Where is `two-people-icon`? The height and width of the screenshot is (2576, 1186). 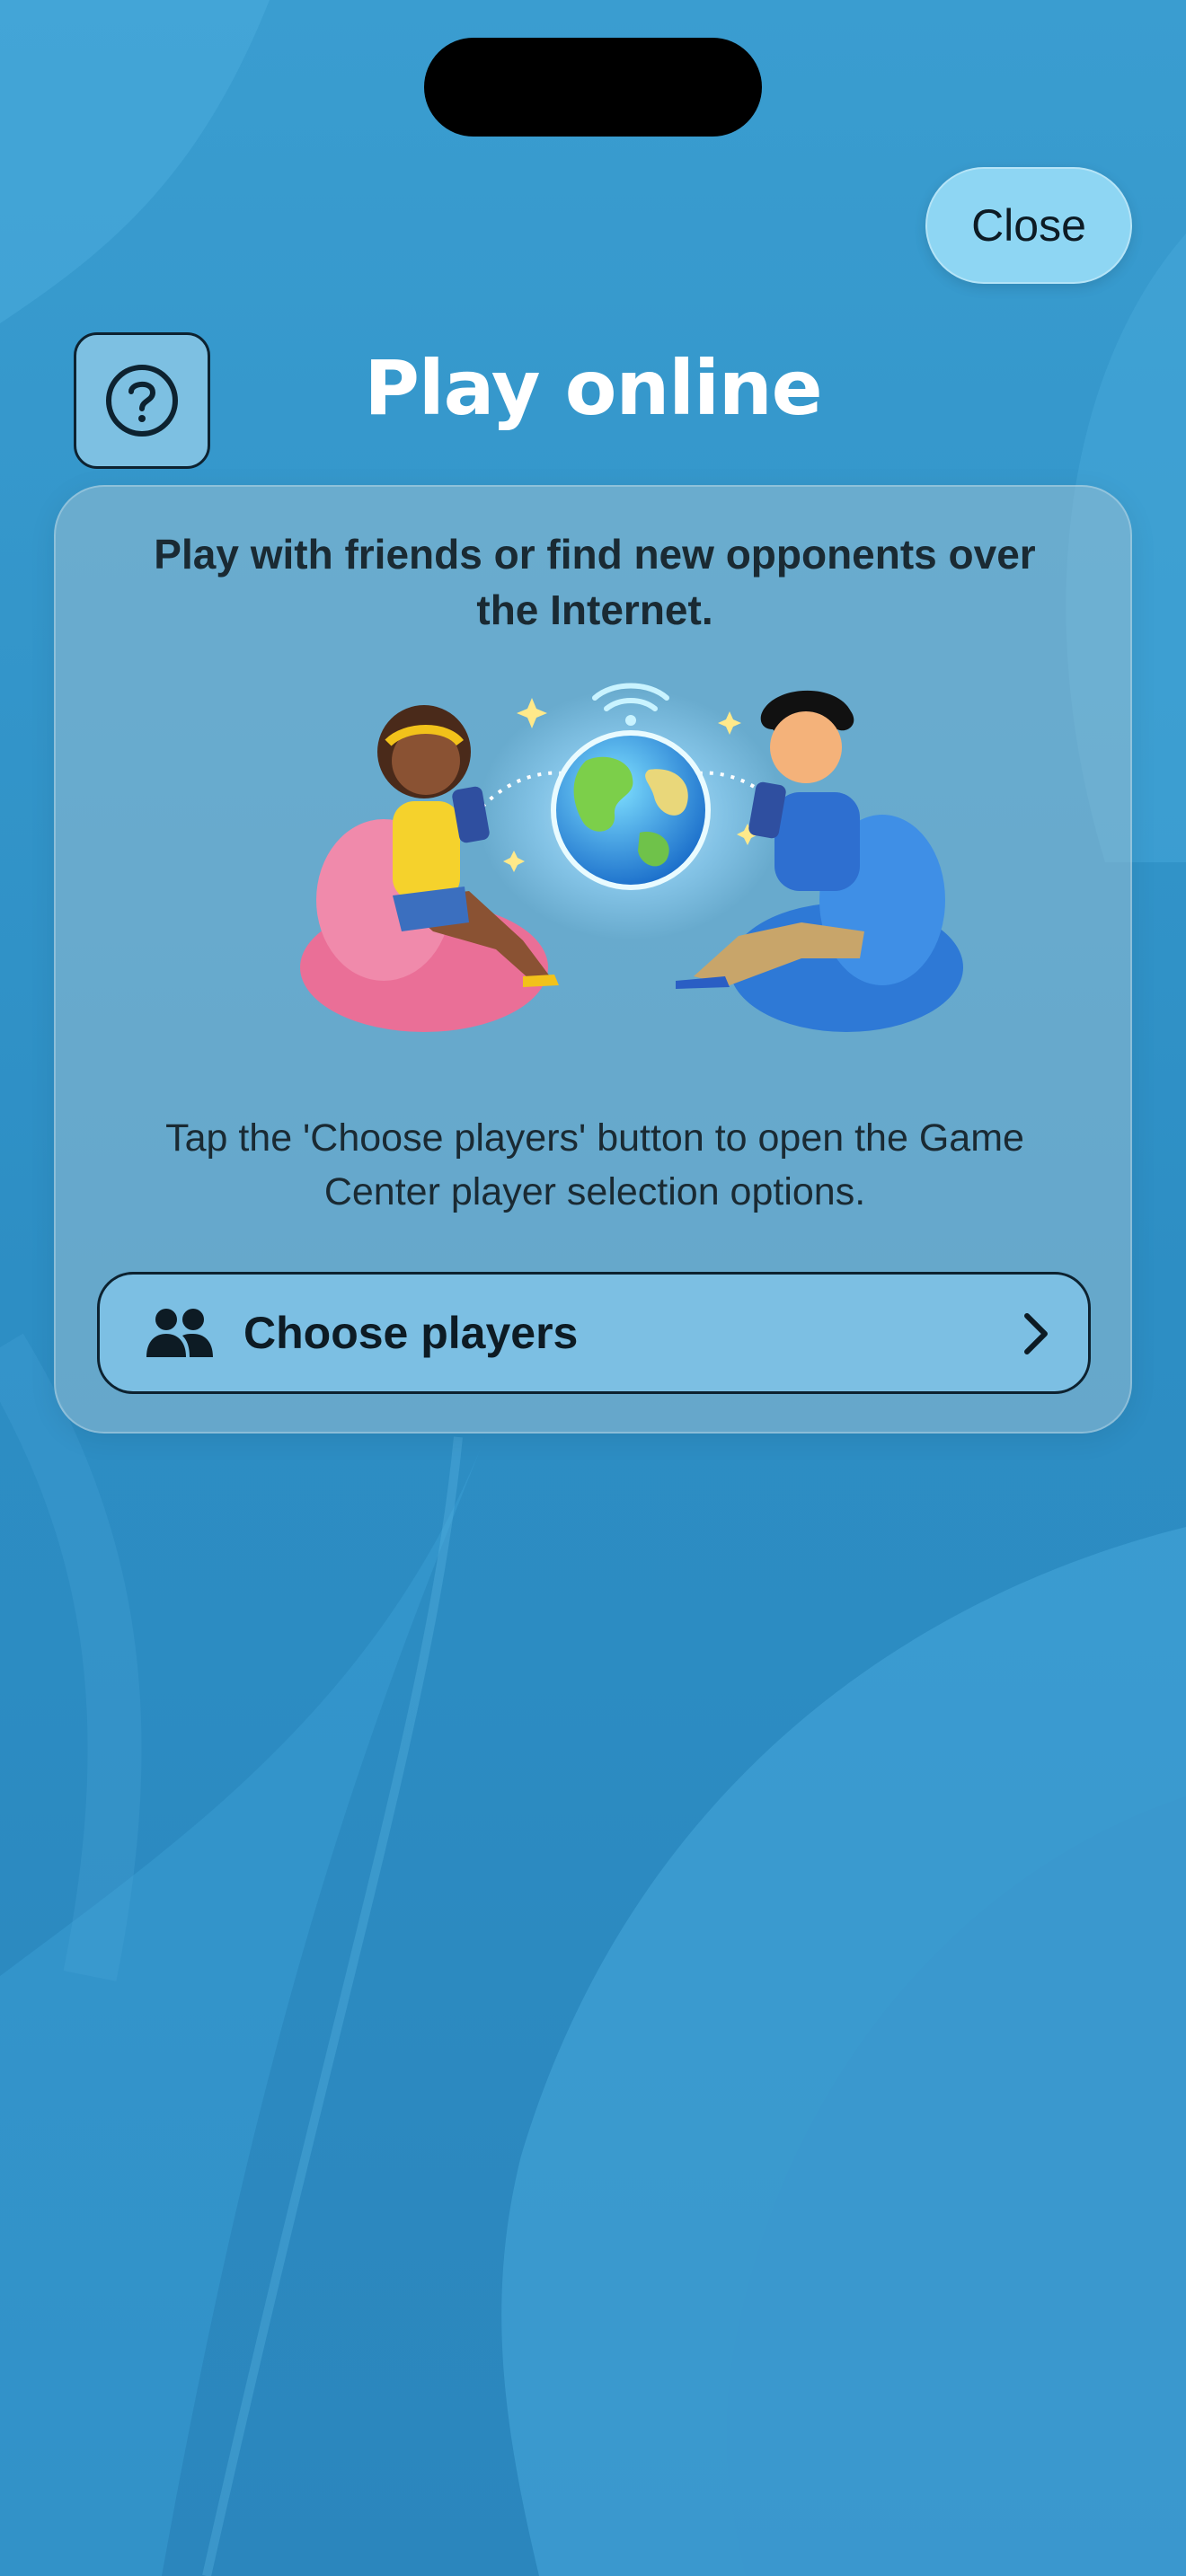 two-people-icon is located at coordinates (179, 1333).